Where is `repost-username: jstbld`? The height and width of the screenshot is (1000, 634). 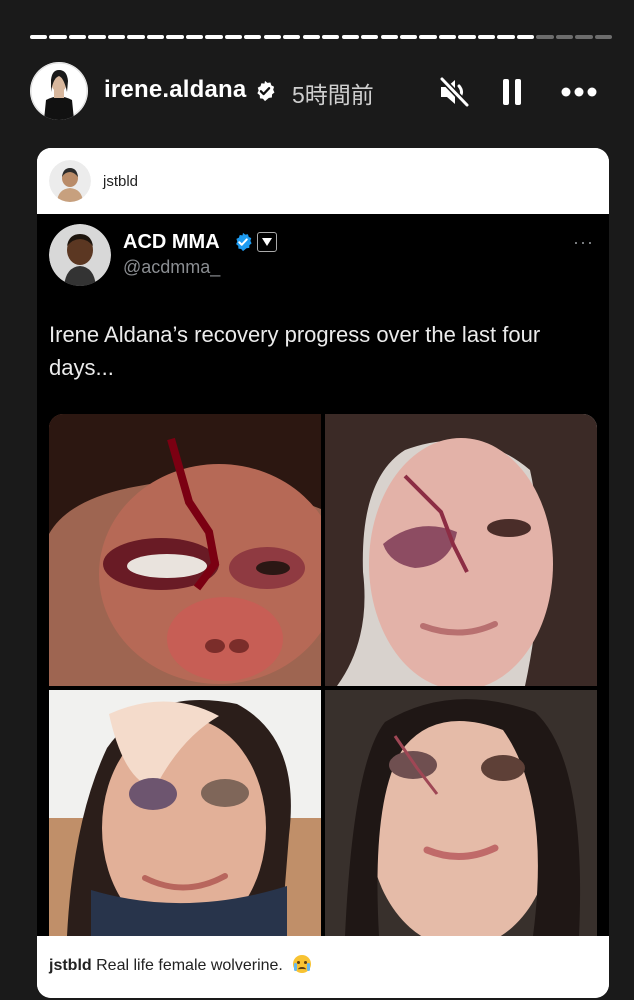 repost-username: jstbld is located at coordinates (120, 181).